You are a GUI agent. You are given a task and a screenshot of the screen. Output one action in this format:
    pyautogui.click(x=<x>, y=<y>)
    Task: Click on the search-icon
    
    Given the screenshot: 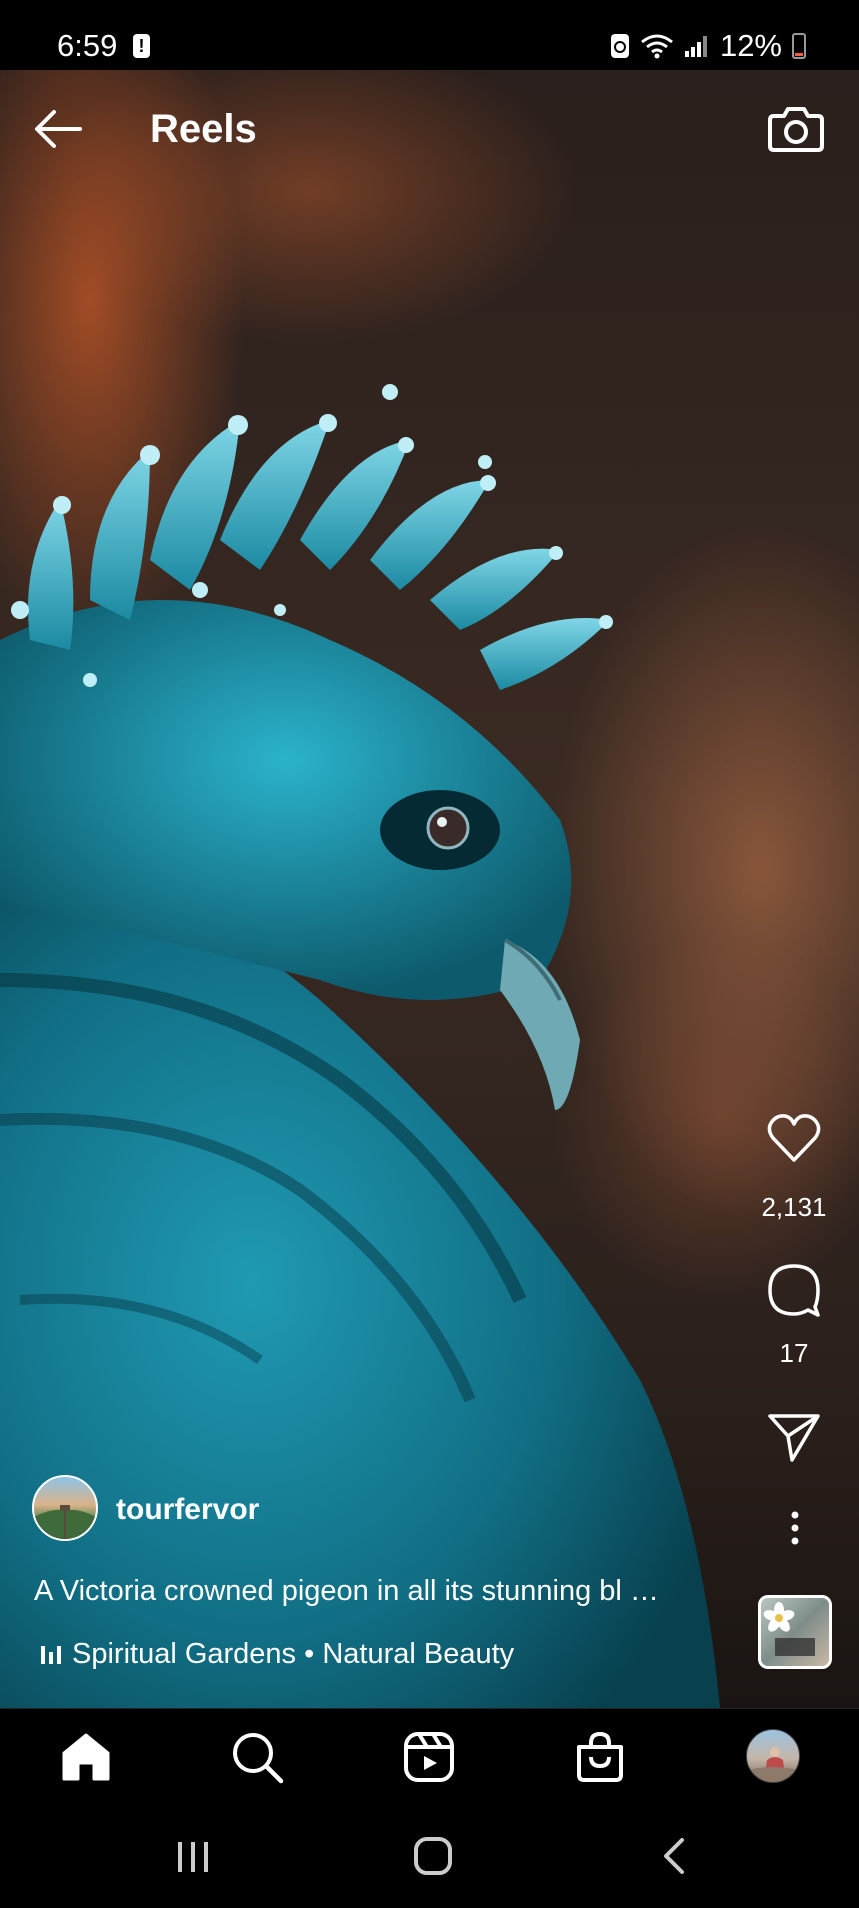 What is the action you would take?
    pyautogui.click(x=257, y=1757)
    